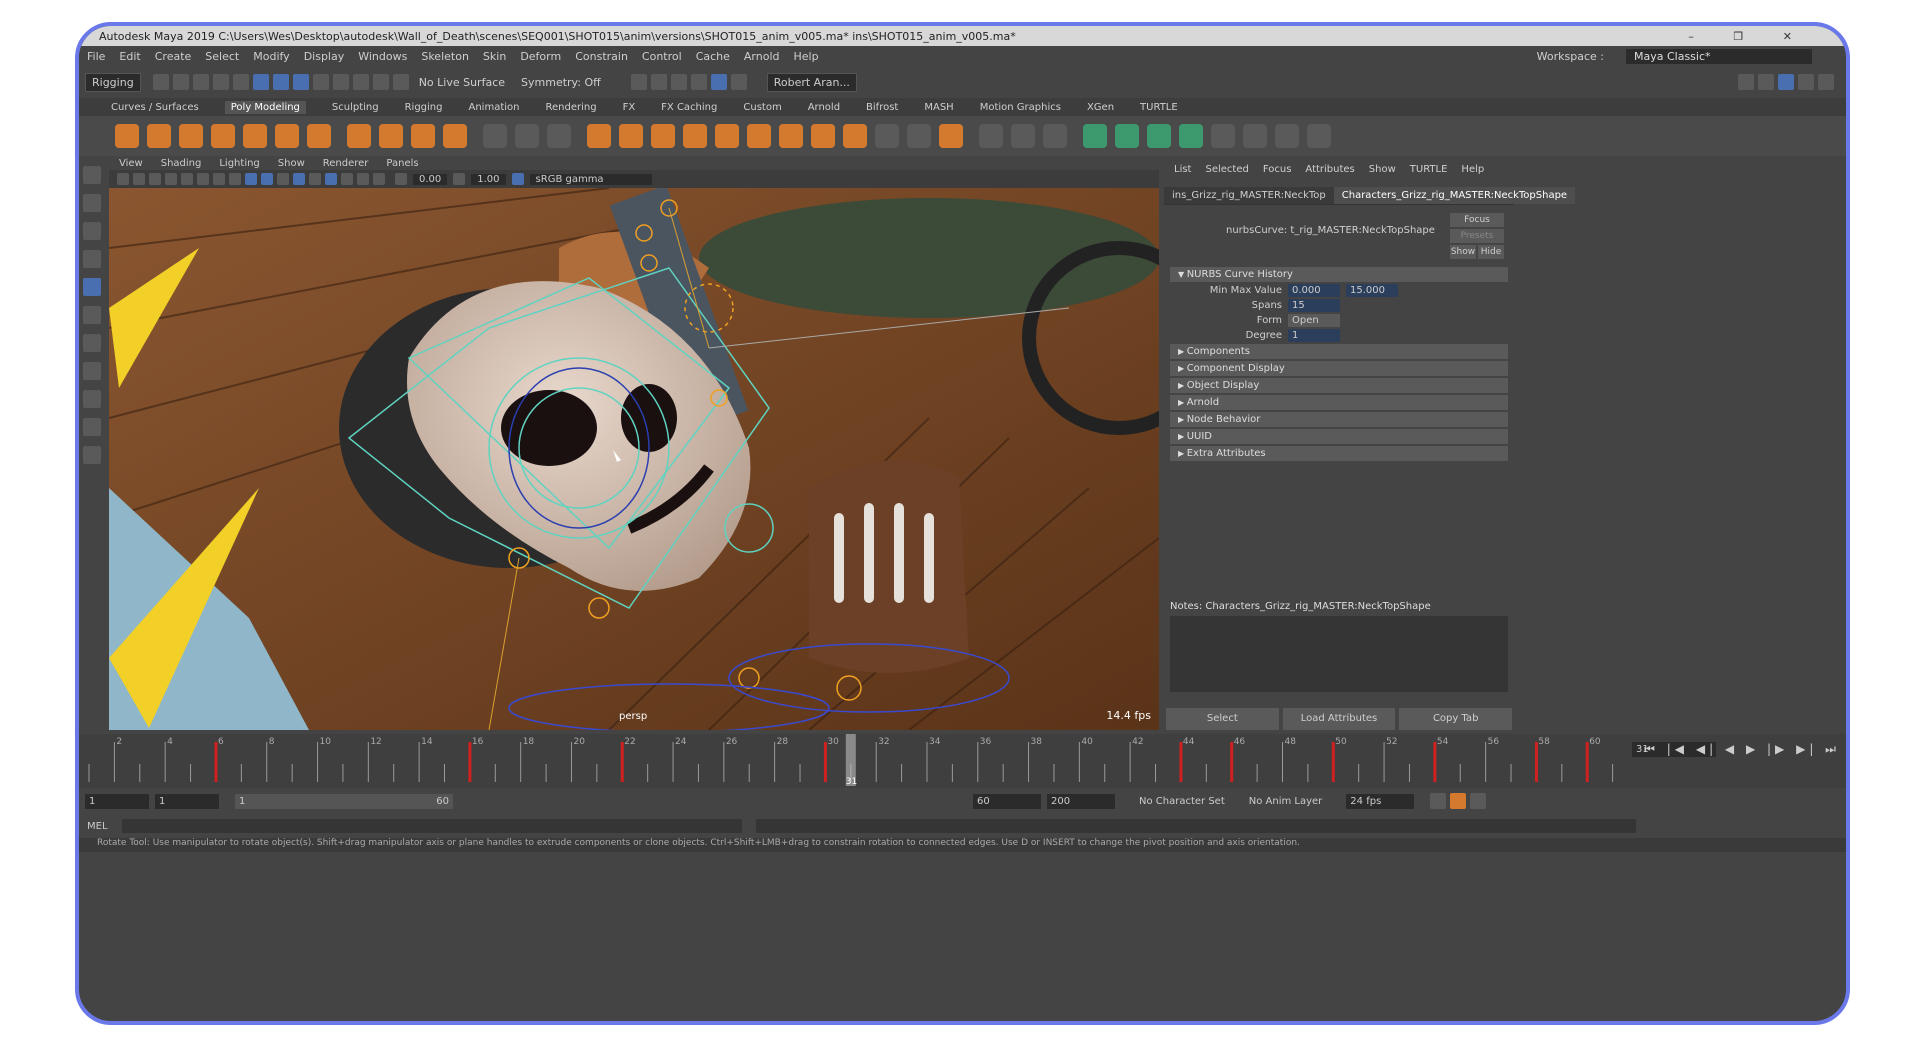 The width and height of the screenshot is (1920, 1047). What do you see at coordinates (1362, 230) in the screenshot?
I see `node-name-field: t_rig_MASTER:NeckTopShape` at bounding box center [1362, 230].